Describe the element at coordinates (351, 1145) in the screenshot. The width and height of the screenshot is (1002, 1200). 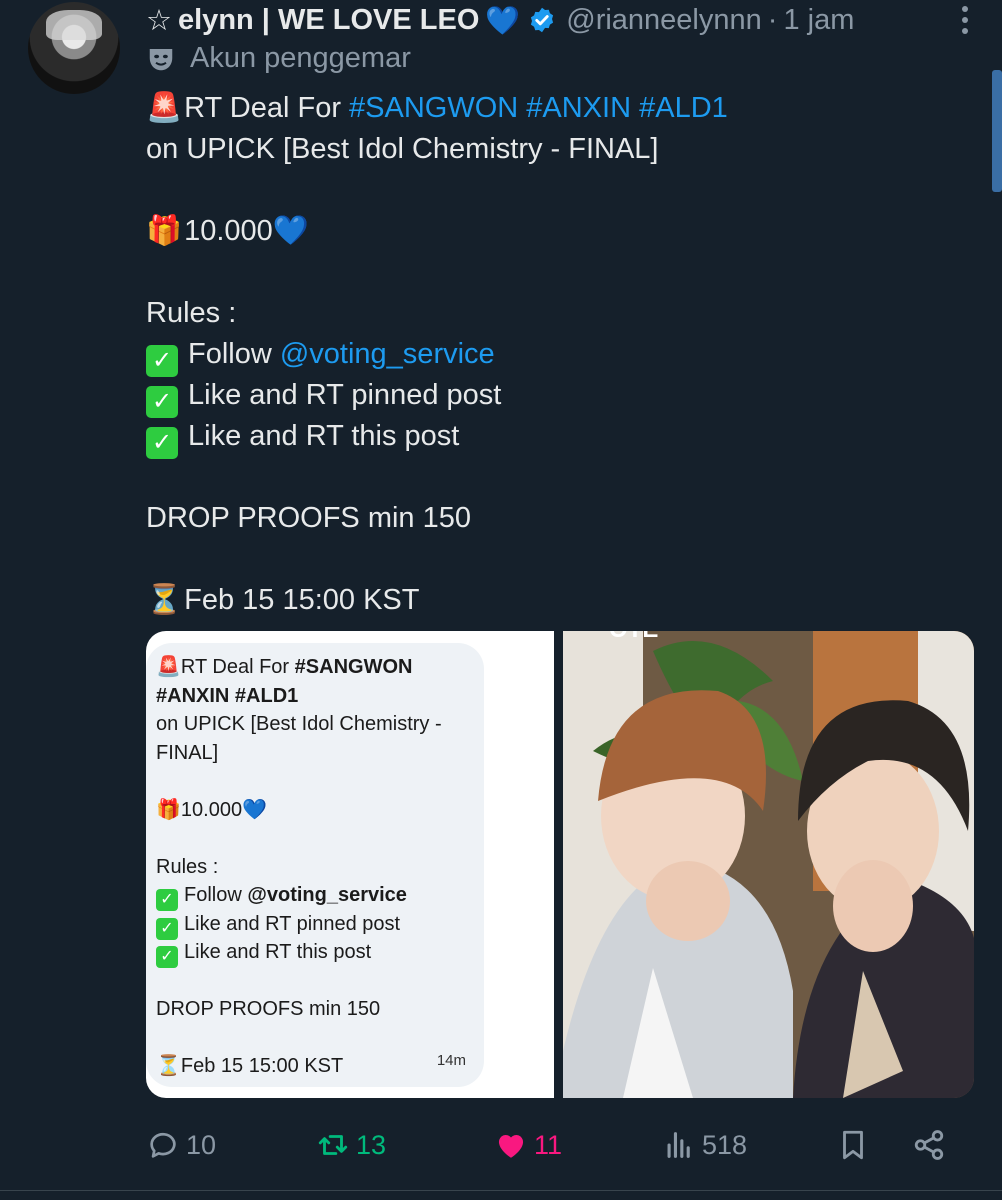
I see `retweet-button: 13` at that location.